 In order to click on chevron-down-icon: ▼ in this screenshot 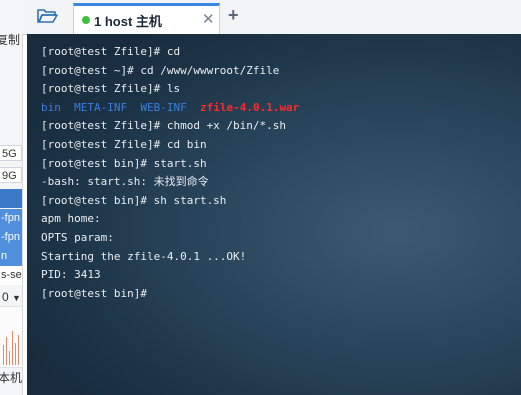, I will do `click(16, 298)`.